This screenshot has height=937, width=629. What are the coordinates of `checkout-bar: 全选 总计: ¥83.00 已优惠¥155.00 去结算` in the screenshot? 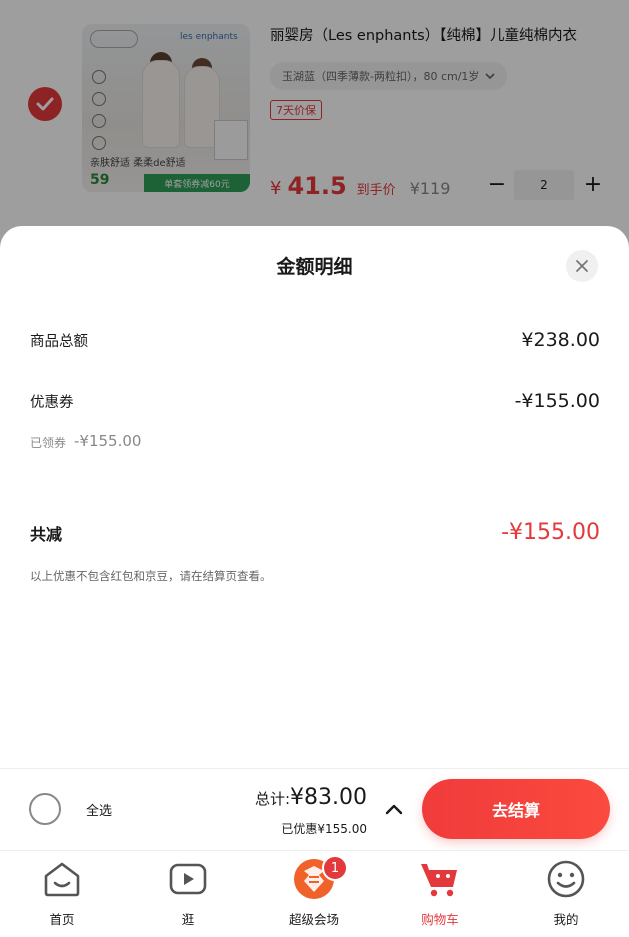 It's located at (314, 809).